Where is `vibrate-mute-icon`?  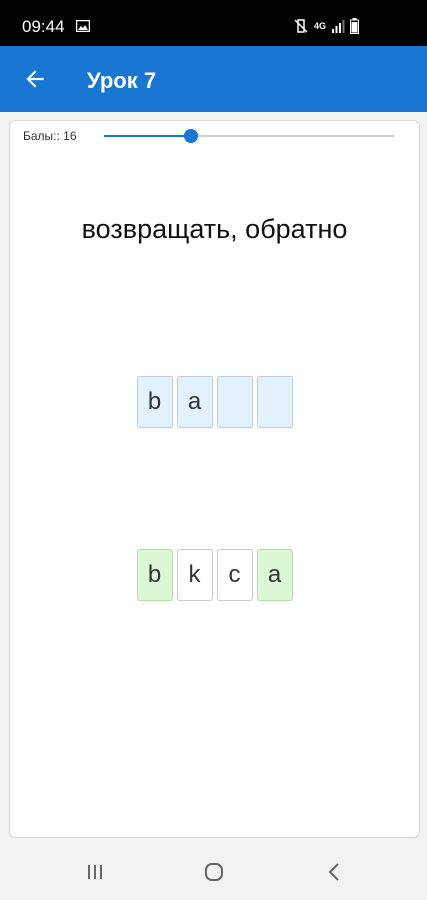 vibrate-mute-icon is located at coordinates (301, 26).